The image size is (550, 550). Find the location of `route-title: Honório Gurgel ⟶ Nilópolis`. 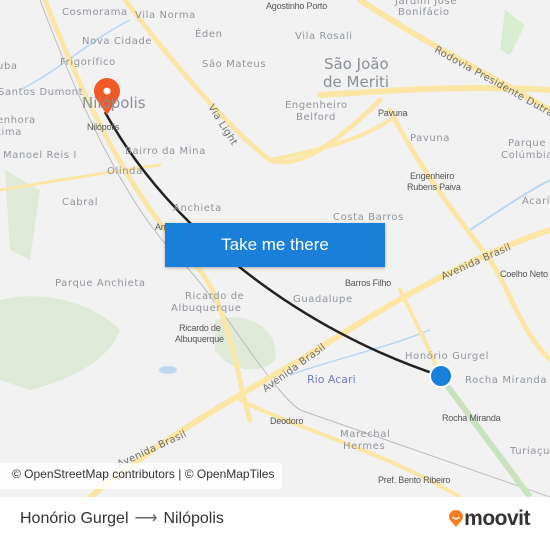

route-title: Honório Gurgel ⟶ Nilópolis is located at coordinates (122, 518).